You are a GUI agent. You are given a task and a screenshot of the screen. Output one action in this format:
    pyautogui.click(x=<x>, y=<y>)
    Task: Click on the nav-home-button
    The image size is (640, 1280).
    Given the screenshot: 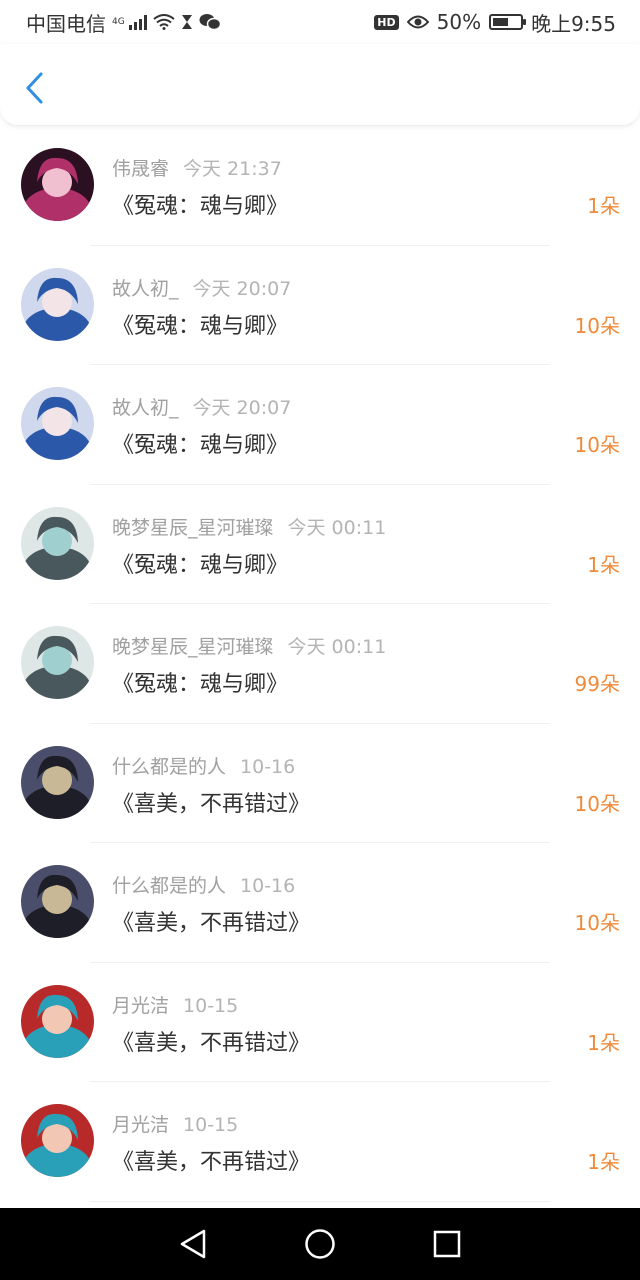 What is the action you would take?
    pyautogui.click(x=320, y=1244)
    